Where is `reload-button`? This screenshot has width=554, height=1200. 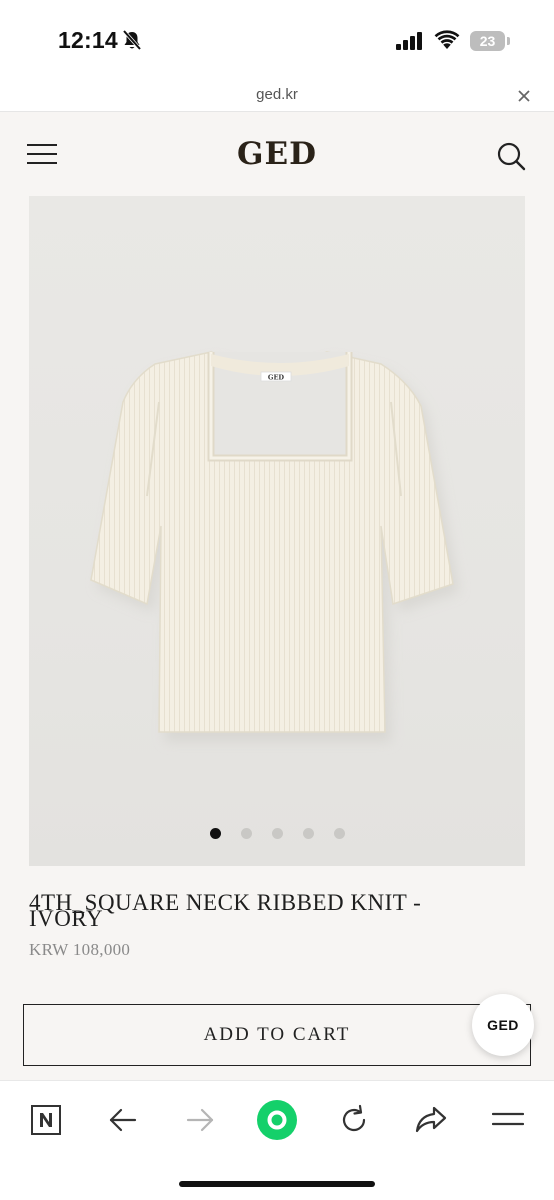 reload-button is located at coordinates (354, 1120).